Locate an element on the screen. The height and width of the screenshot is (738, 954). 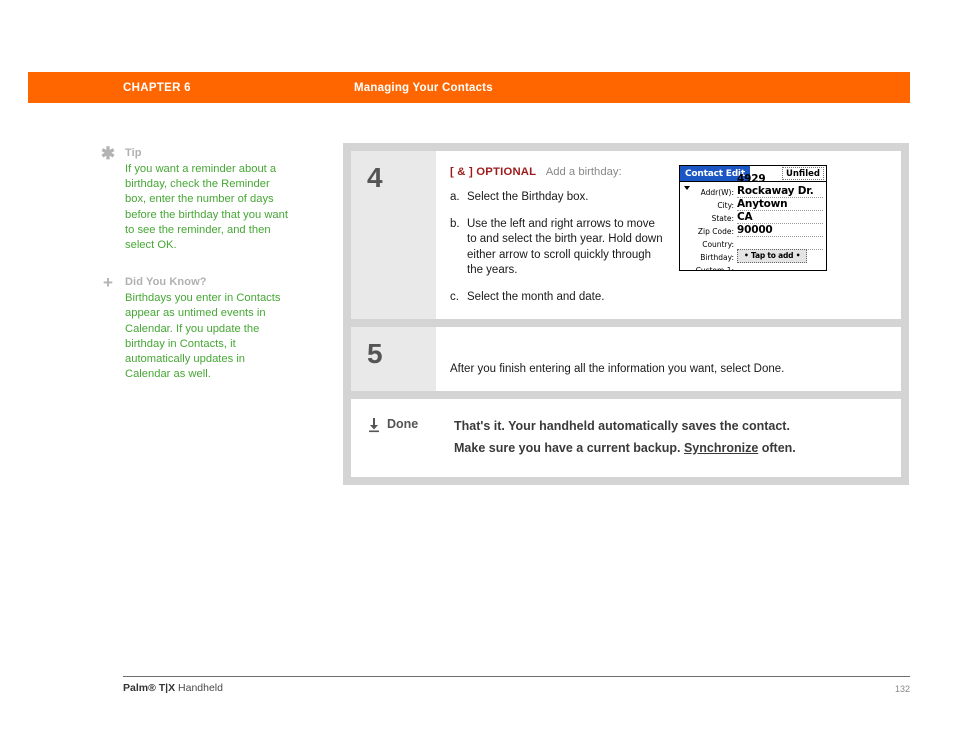
substep-letter: c. is located at coordinates (454, 296).